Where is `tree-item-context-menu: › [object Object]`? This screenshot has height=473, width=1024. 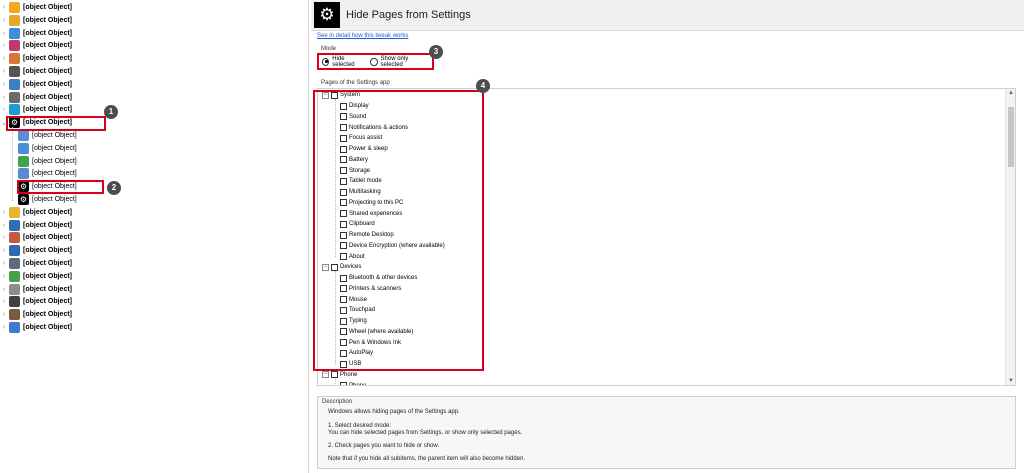 tree-item-context-menu: › [object Object] is located at coordinates (36, 97).